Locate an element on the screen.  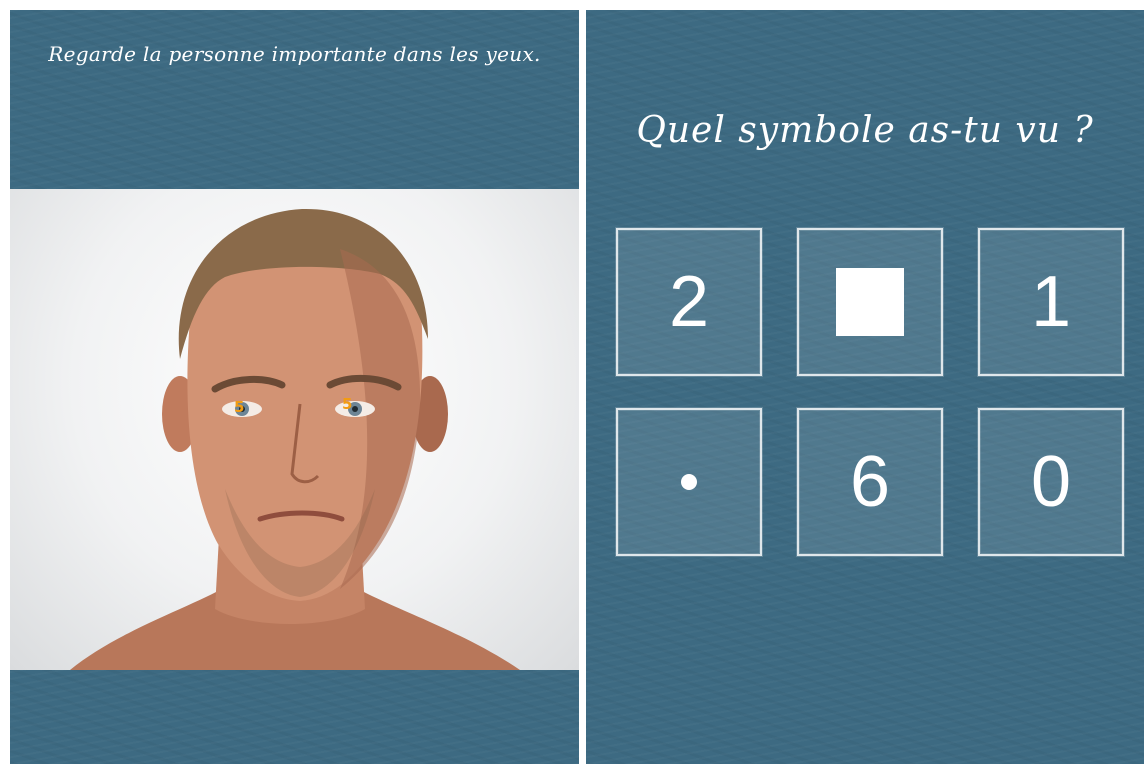
question-text: Quel symbole as-tu vu ? is located at coordinates (865, 130).